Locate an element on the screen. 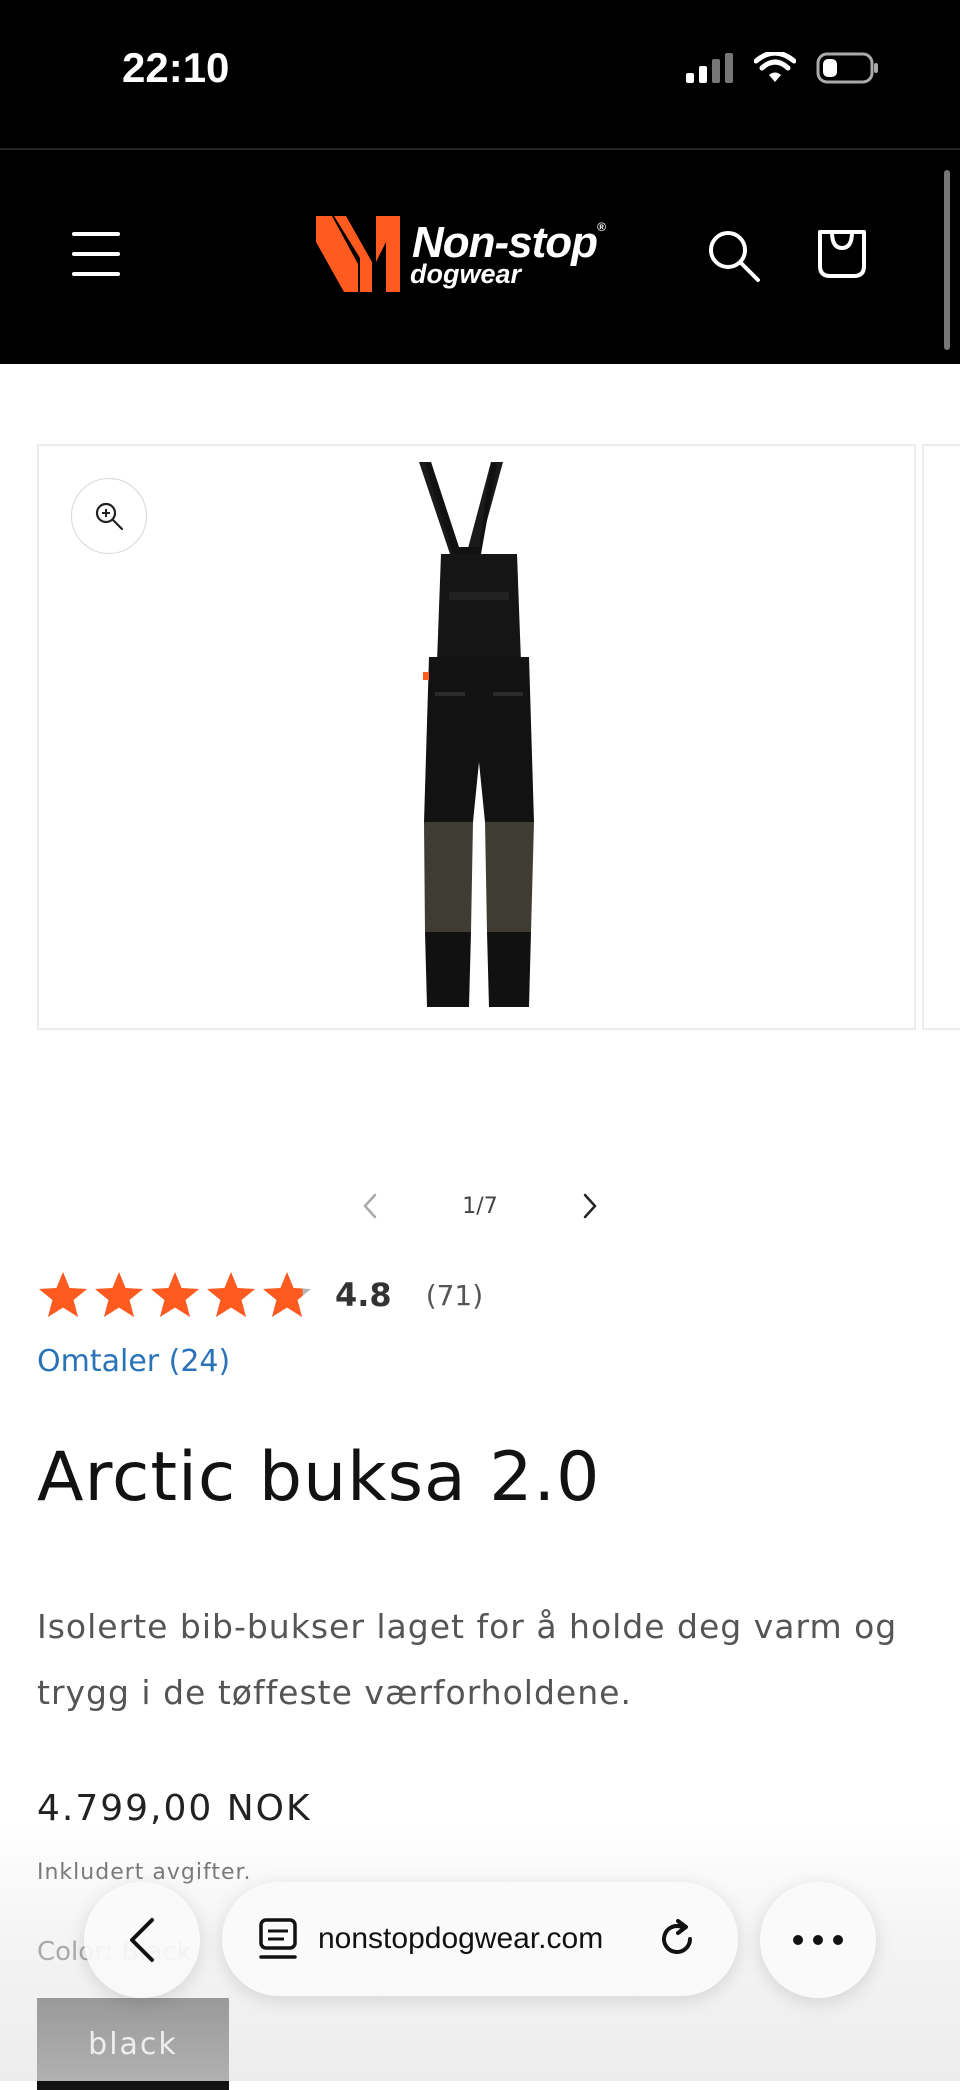  cart-button is located at coordinates (842, 254).